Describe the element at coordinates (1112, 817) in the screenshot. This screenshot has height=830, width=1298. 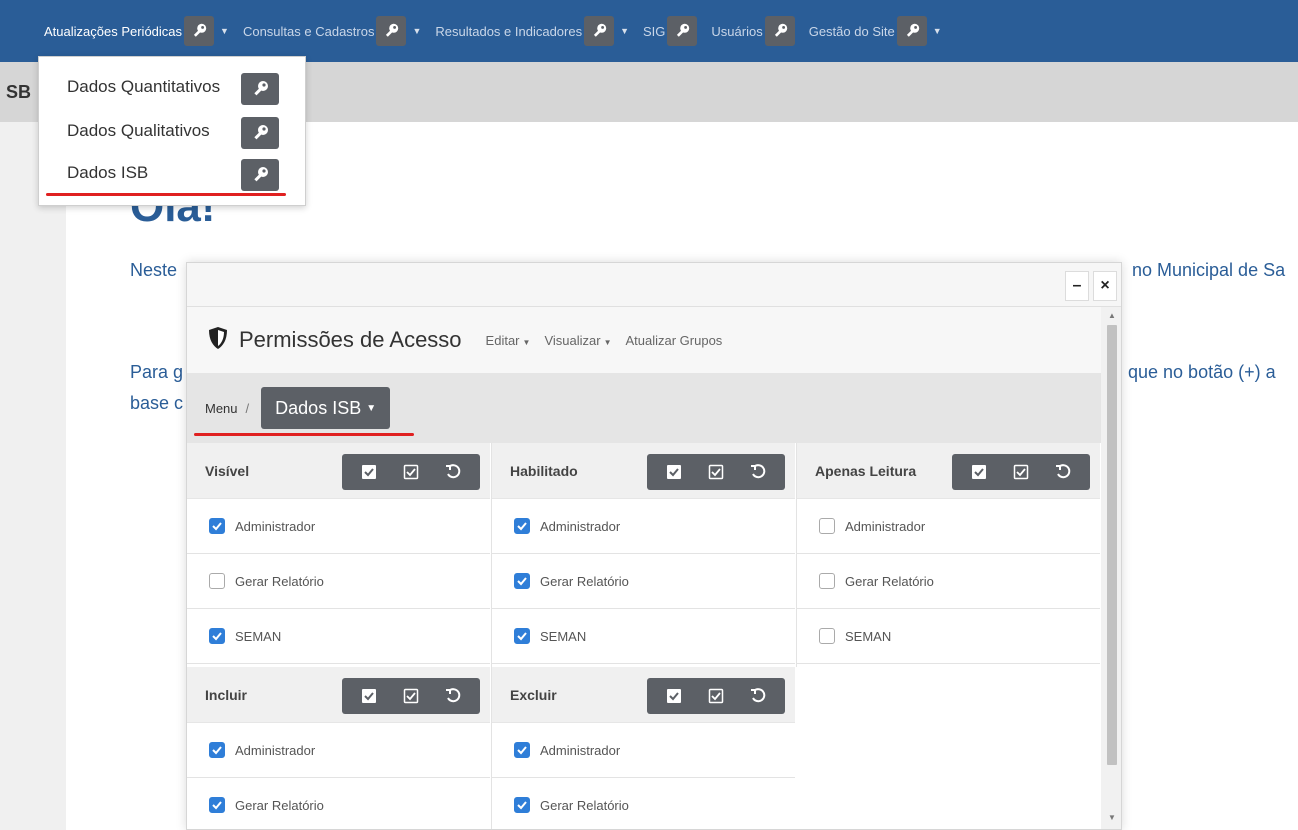
I see `scroll-down-icon: ▼` at that location.